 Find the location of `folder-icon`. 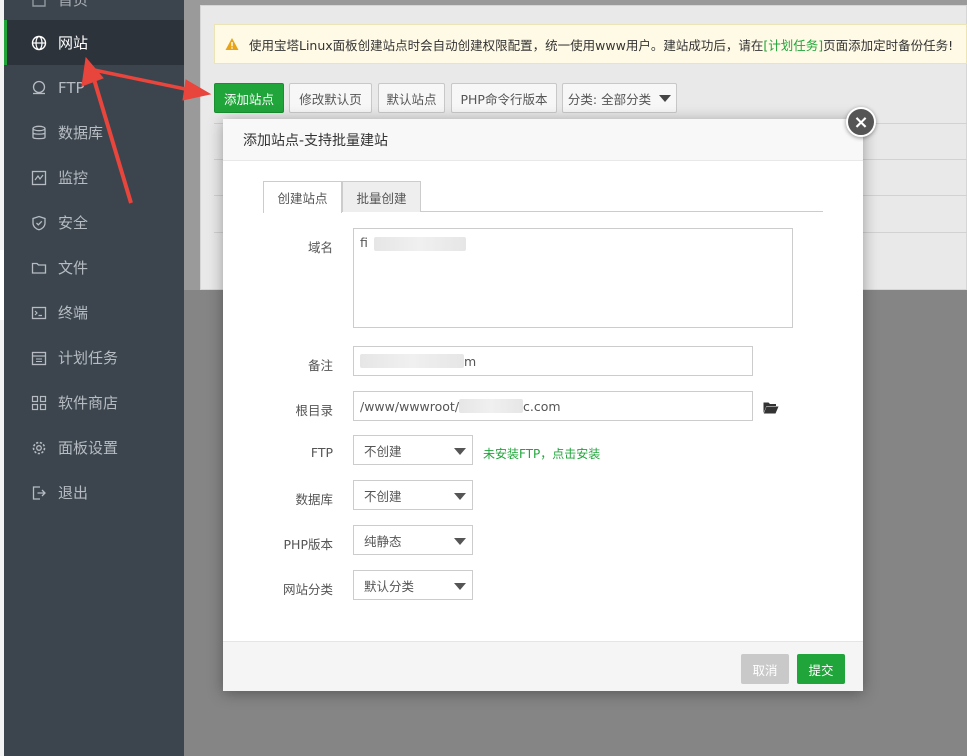

folder-icon is located at coordinates (39, 268).